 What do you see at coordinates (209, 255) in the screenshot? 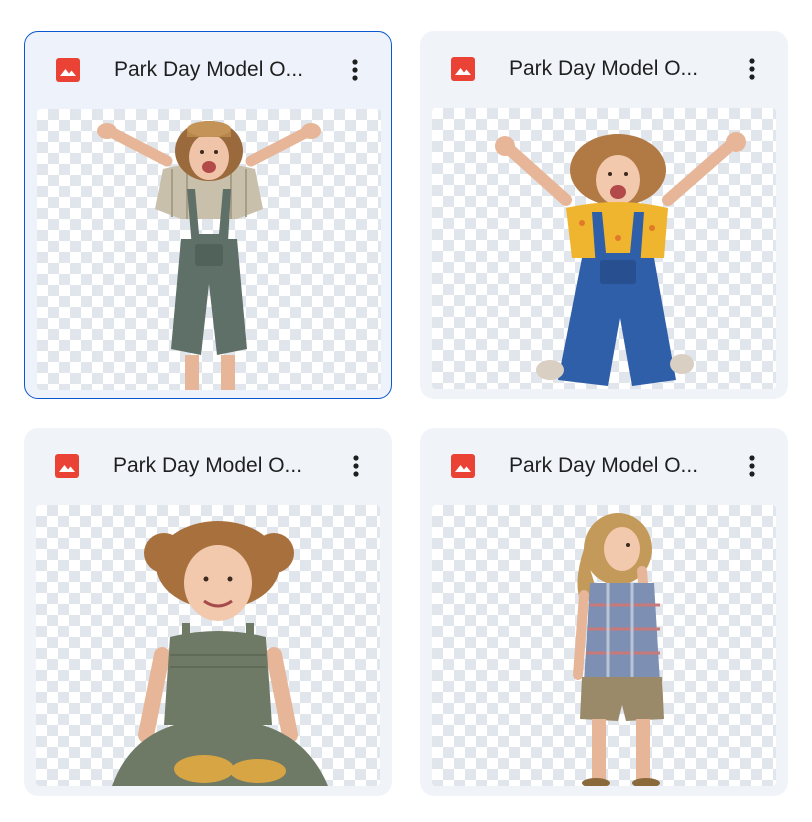
I see `jumping-child-hat-figure` at bounding box center [209, 255].